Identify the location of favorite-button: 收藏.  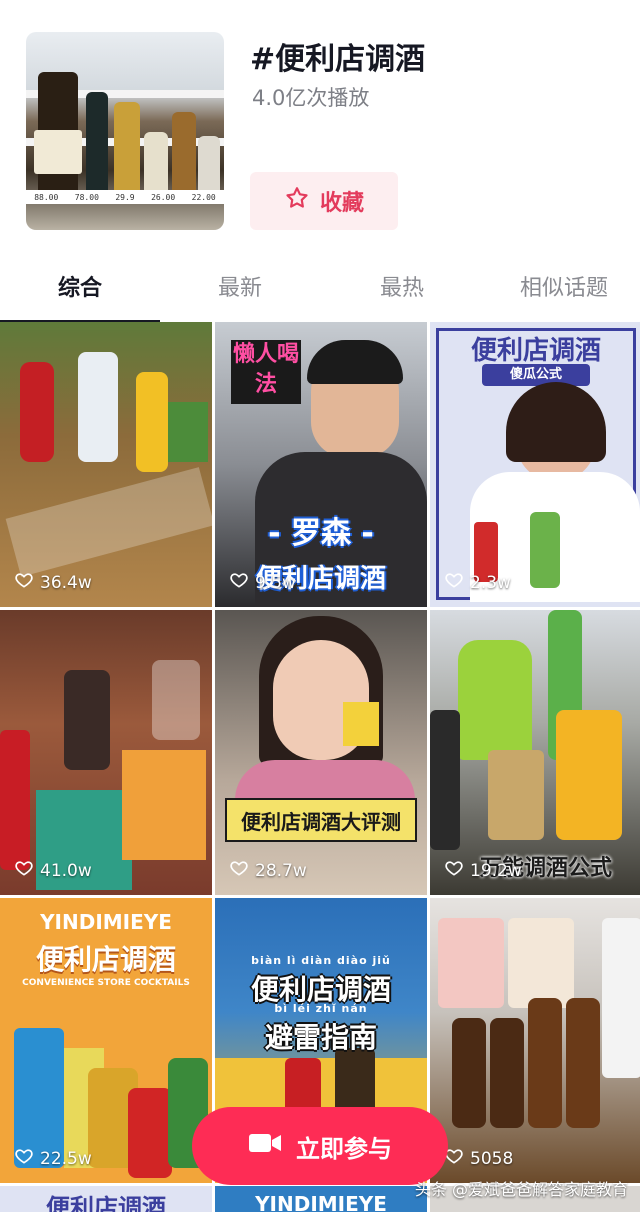
(324, 201).